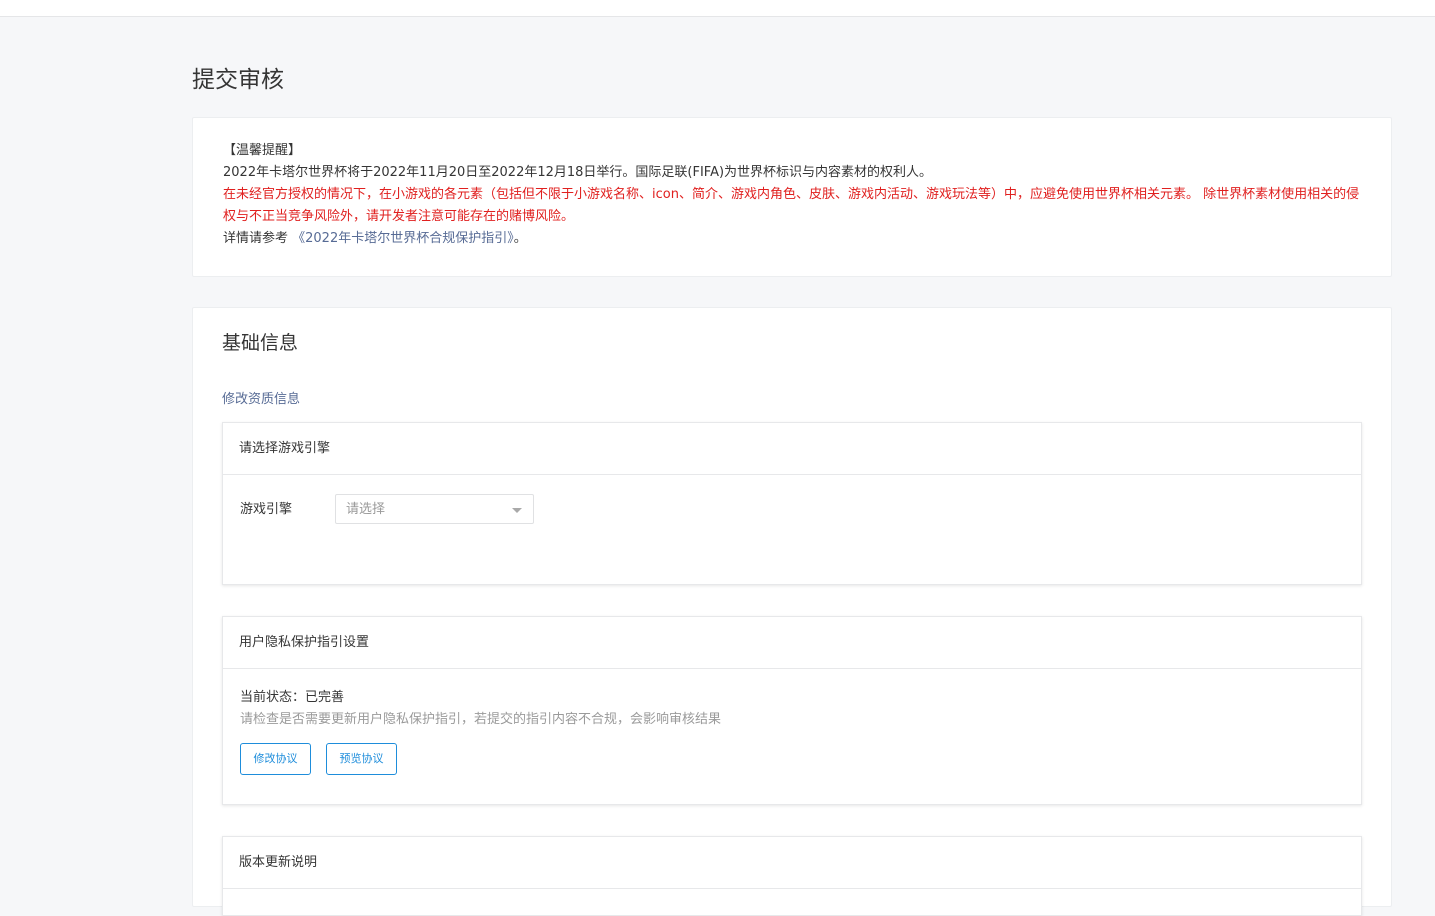 The width and height of the screenshot is (1435, 916). What do you see at coordinates (258, 238) in the screenshot?
I see `notice-reference-prefix: 详情请参考` at bounding box center [258, 238].